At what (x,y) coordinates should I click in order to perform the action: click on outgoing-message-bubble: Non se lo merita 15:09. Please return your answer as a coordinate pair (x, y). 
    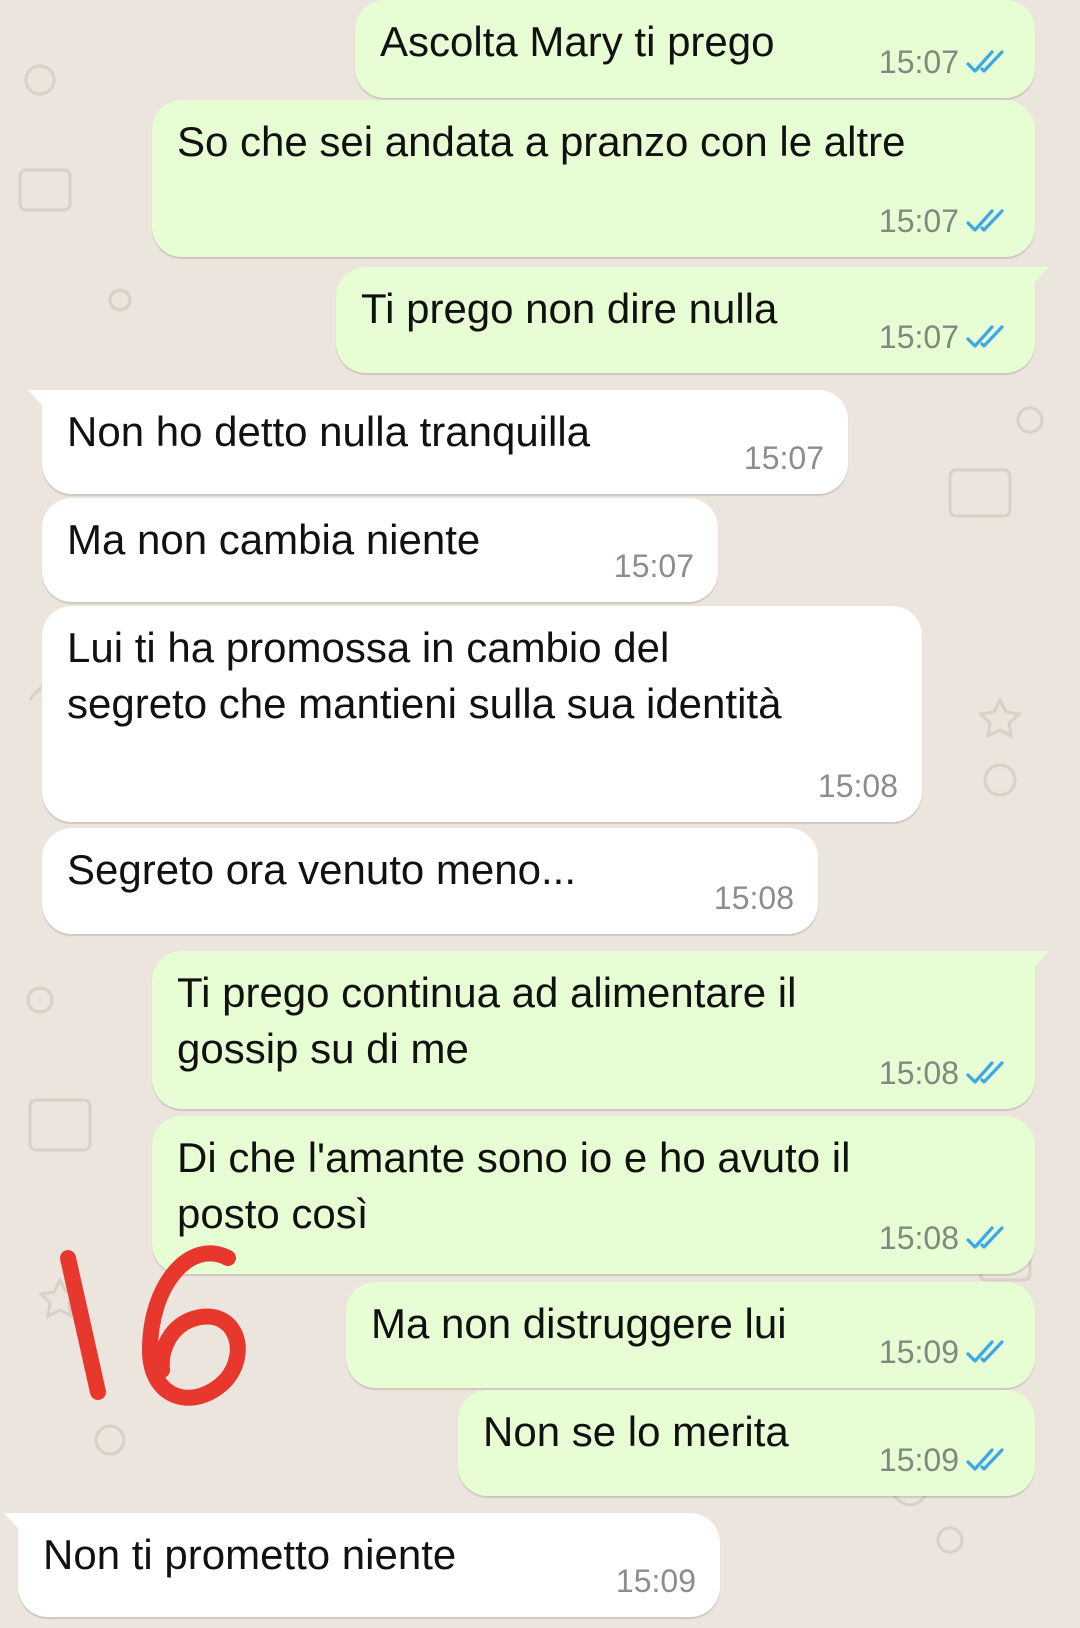
    Looking at the image, I should click on (746, 1443).